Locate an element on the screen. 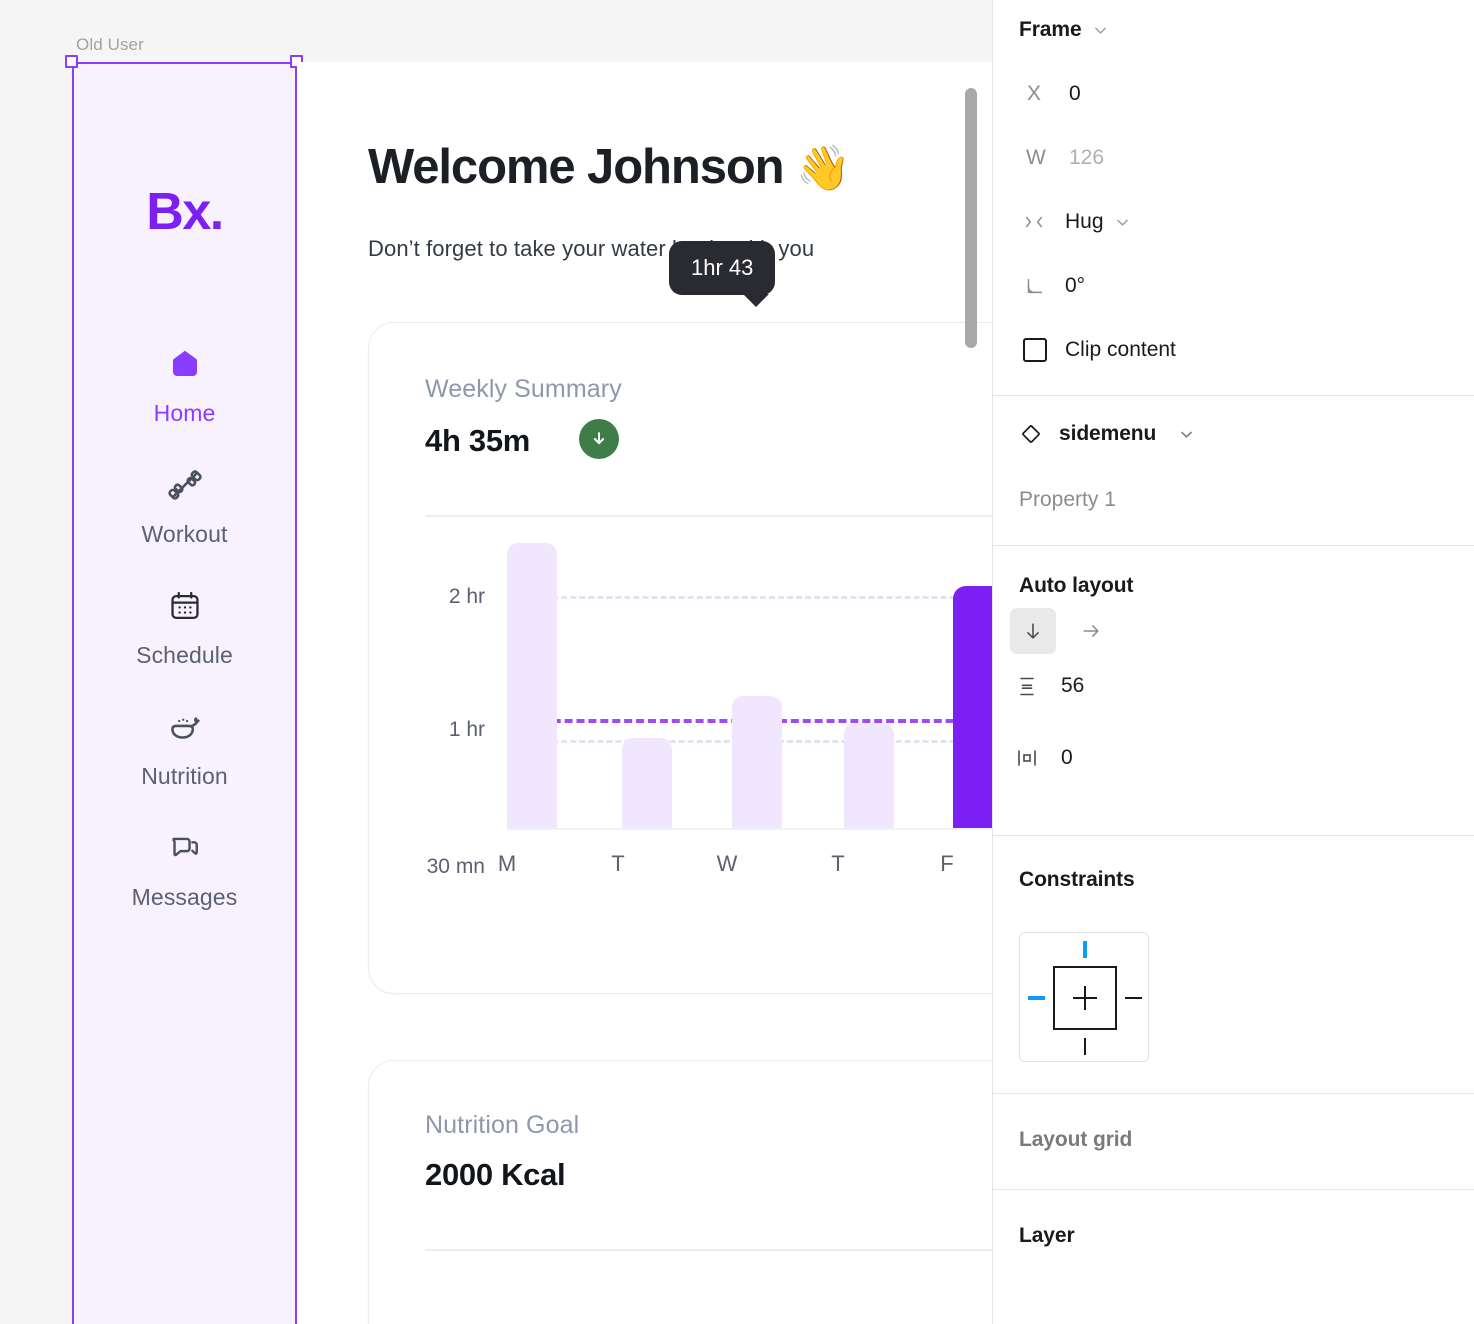  sidebar-item-nutrition: Nutrition is located at coordinates (184, 749).